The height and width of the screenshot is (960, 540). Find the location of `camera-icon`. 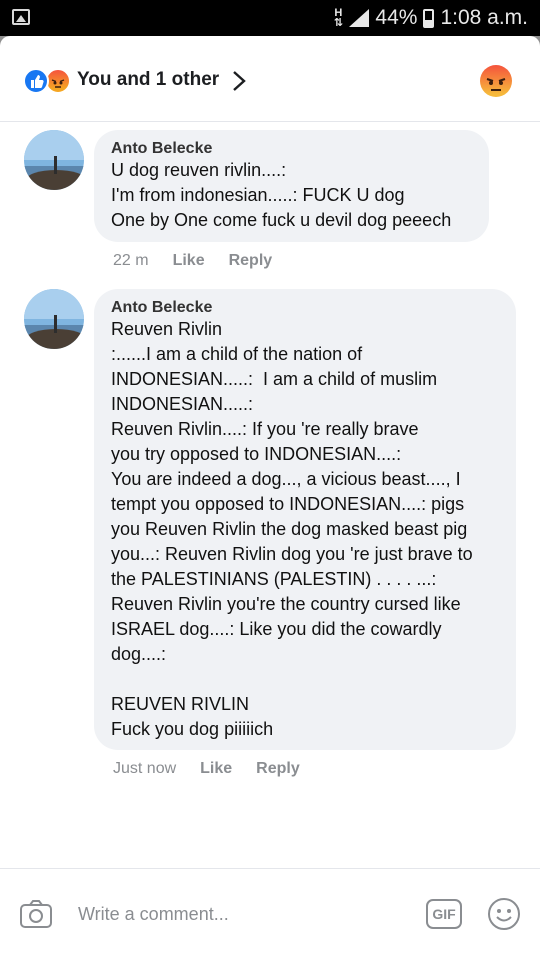

camera-icon is located at coordinates (36, 914).